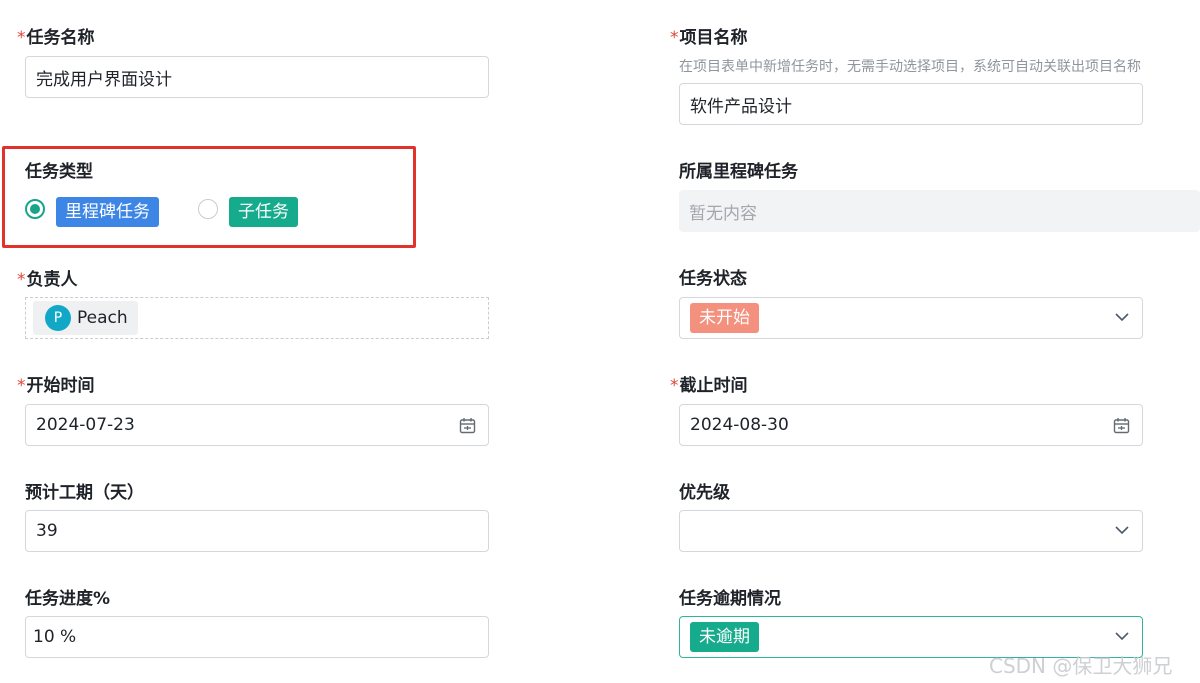 The height and width of the screenshot is (683, 1200). What do you see at coordinates (58, 318) in the screenshot?
I see `avatar: P` at bounding box center [58, 318].